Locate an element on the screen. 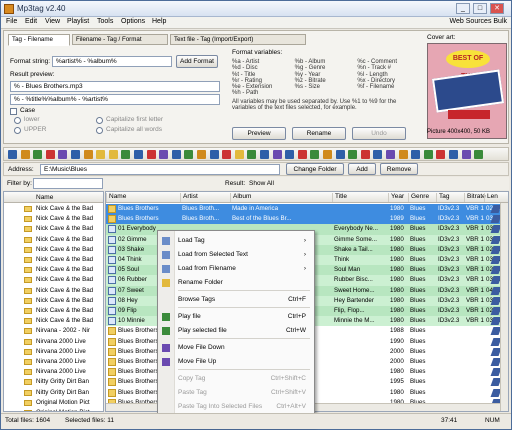 The height and width of the screenshot is (430, 512). star-icon is located at coordinates (466, 154).